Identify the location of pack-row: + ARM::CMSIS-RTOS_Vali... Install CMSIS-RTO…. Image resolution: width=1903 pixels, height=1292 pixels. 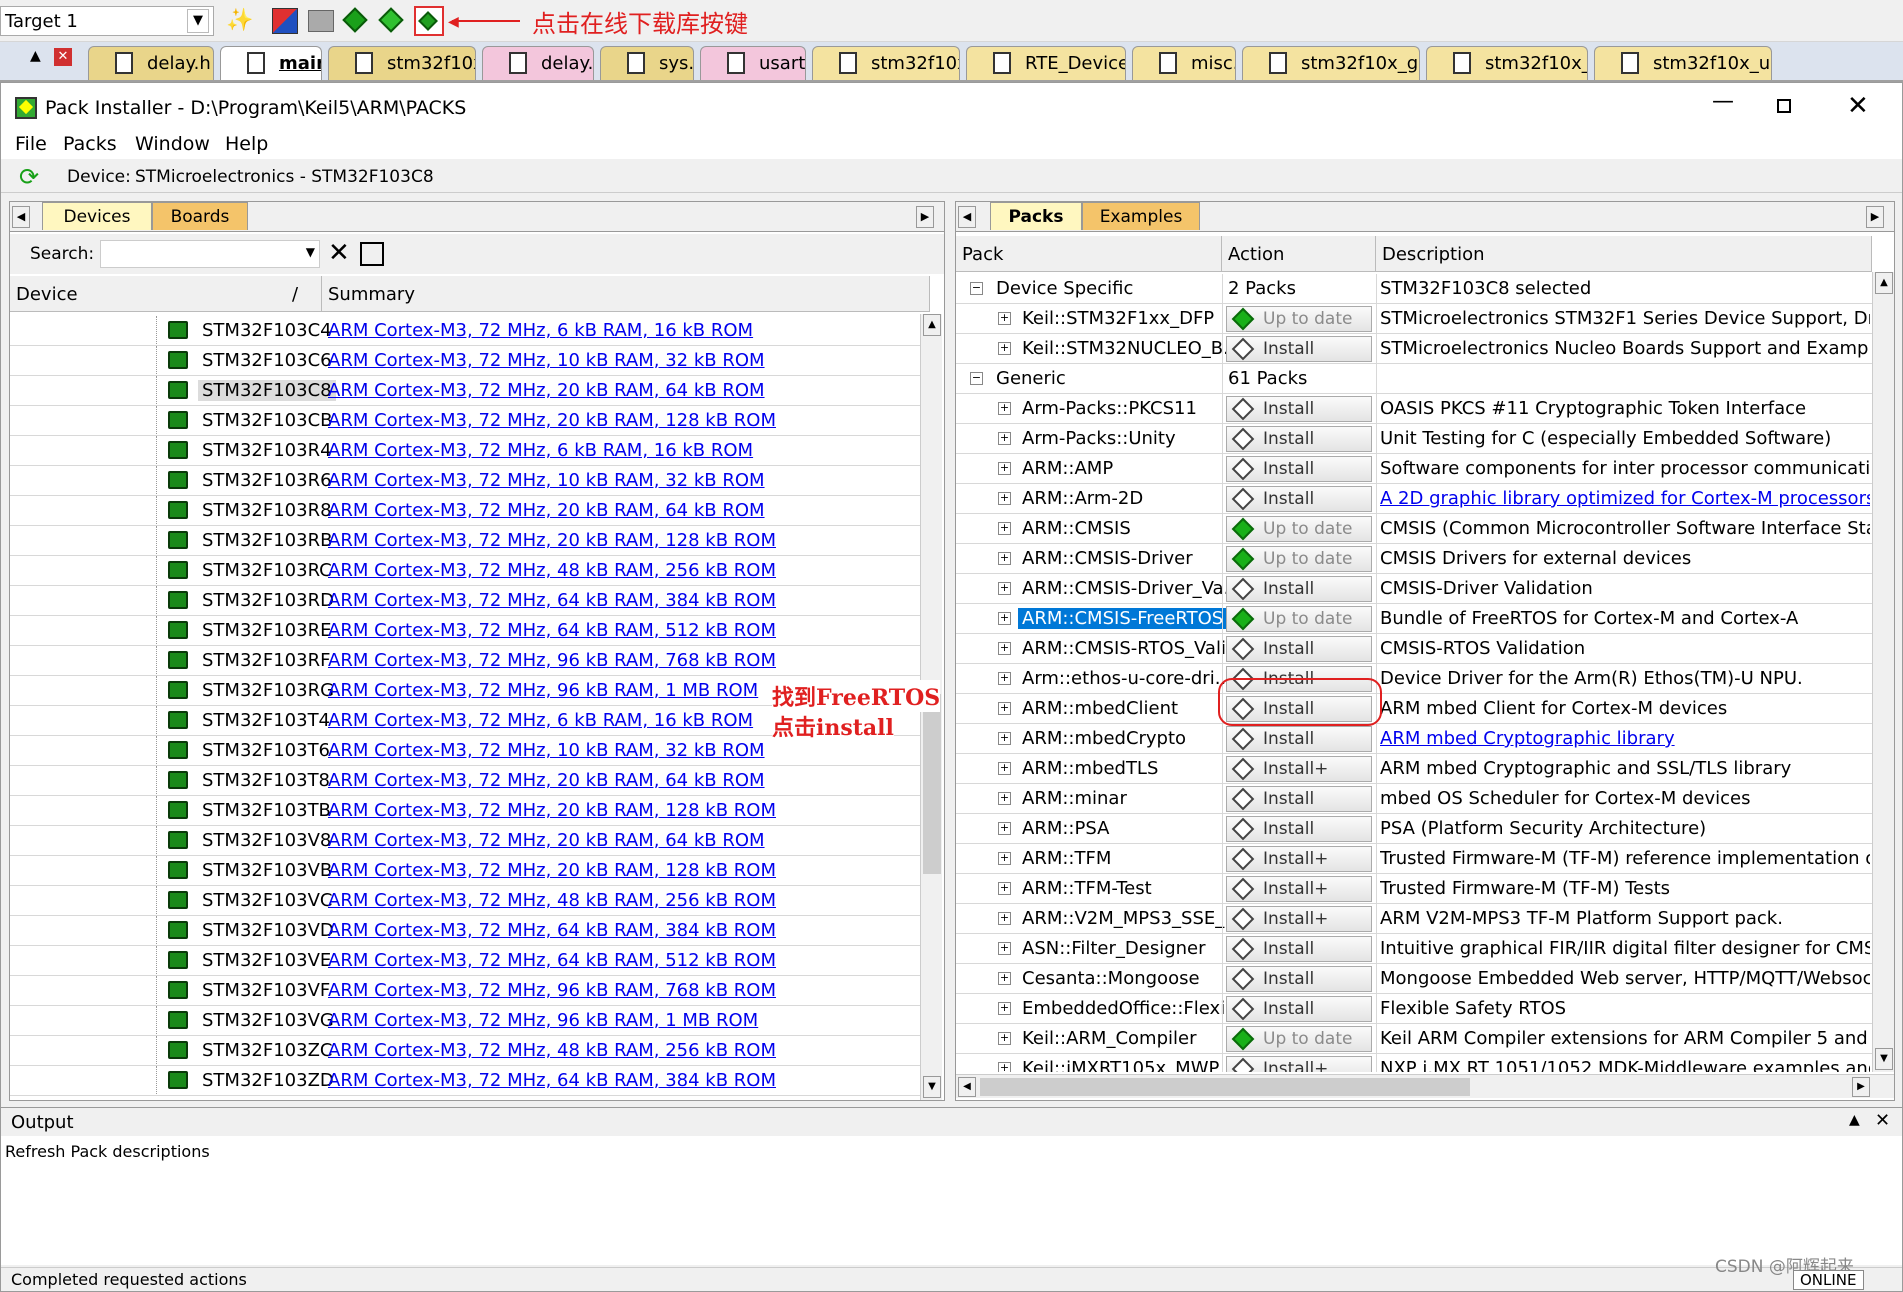
(1414, 649).